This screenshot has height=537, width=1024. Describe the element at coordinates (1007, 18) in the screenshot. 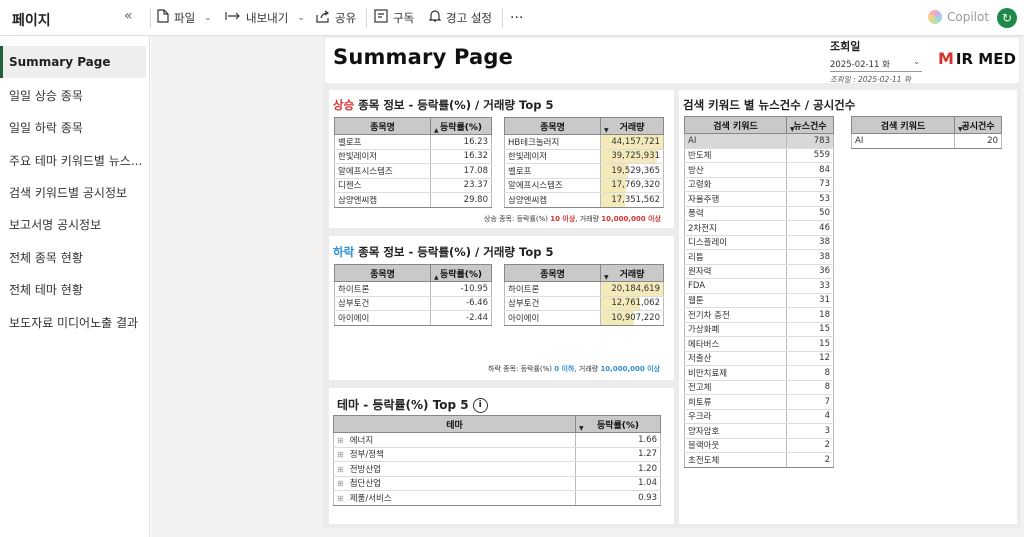

I see `refresh-icon: ↻` at that location.